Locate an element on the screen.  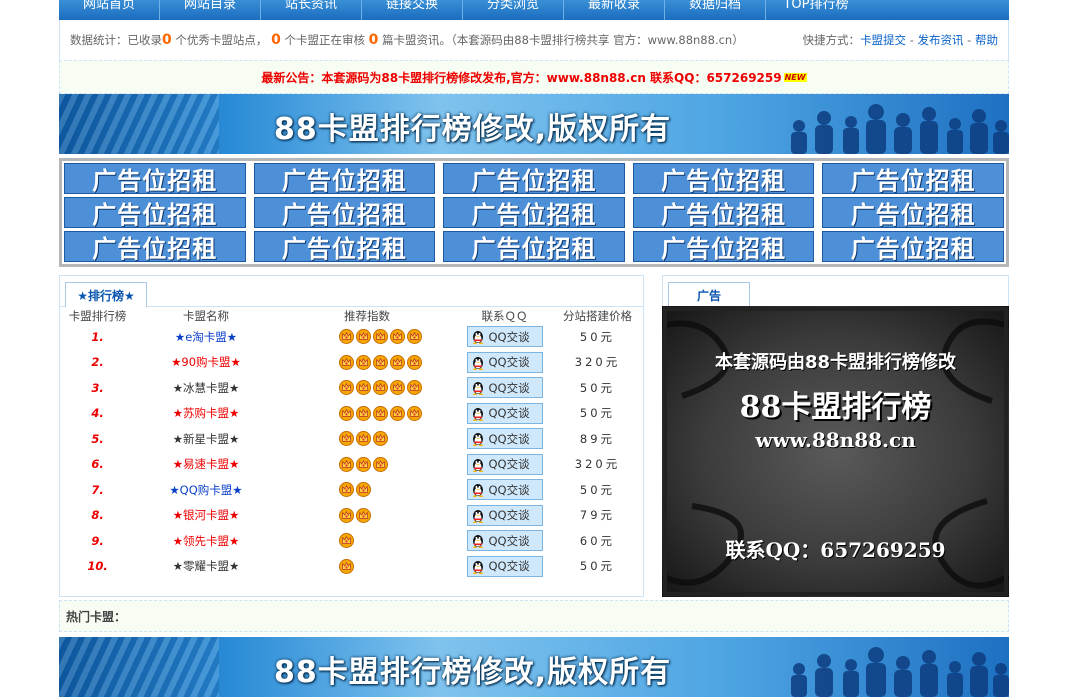
publish-link: 发布资讯 is located at coordinates (941, 40).